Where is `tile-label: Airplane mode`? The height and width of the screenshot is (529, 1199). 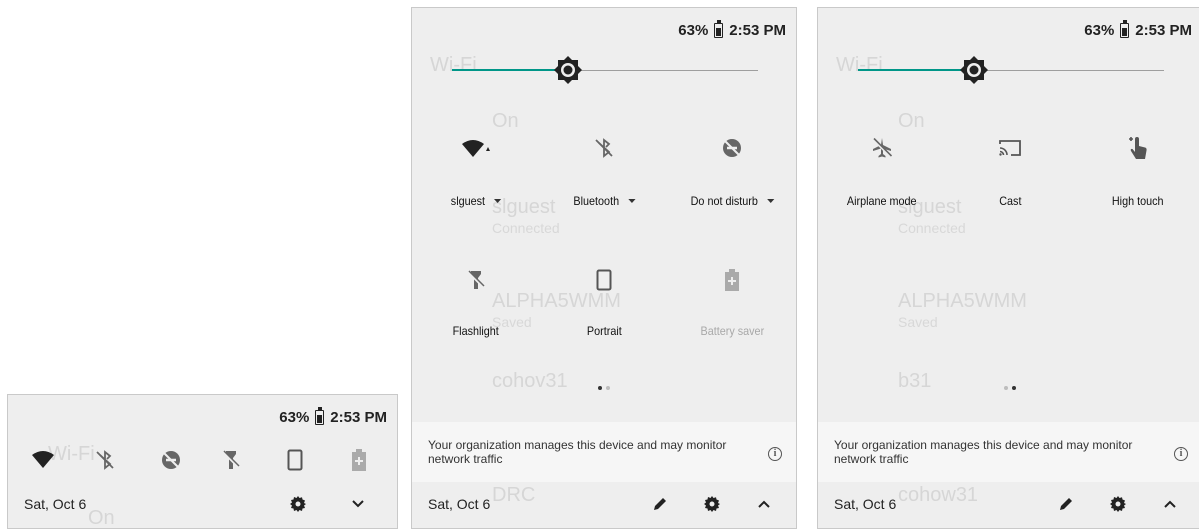
tile-label: Airplane mode is located at coordinates (882, 201).